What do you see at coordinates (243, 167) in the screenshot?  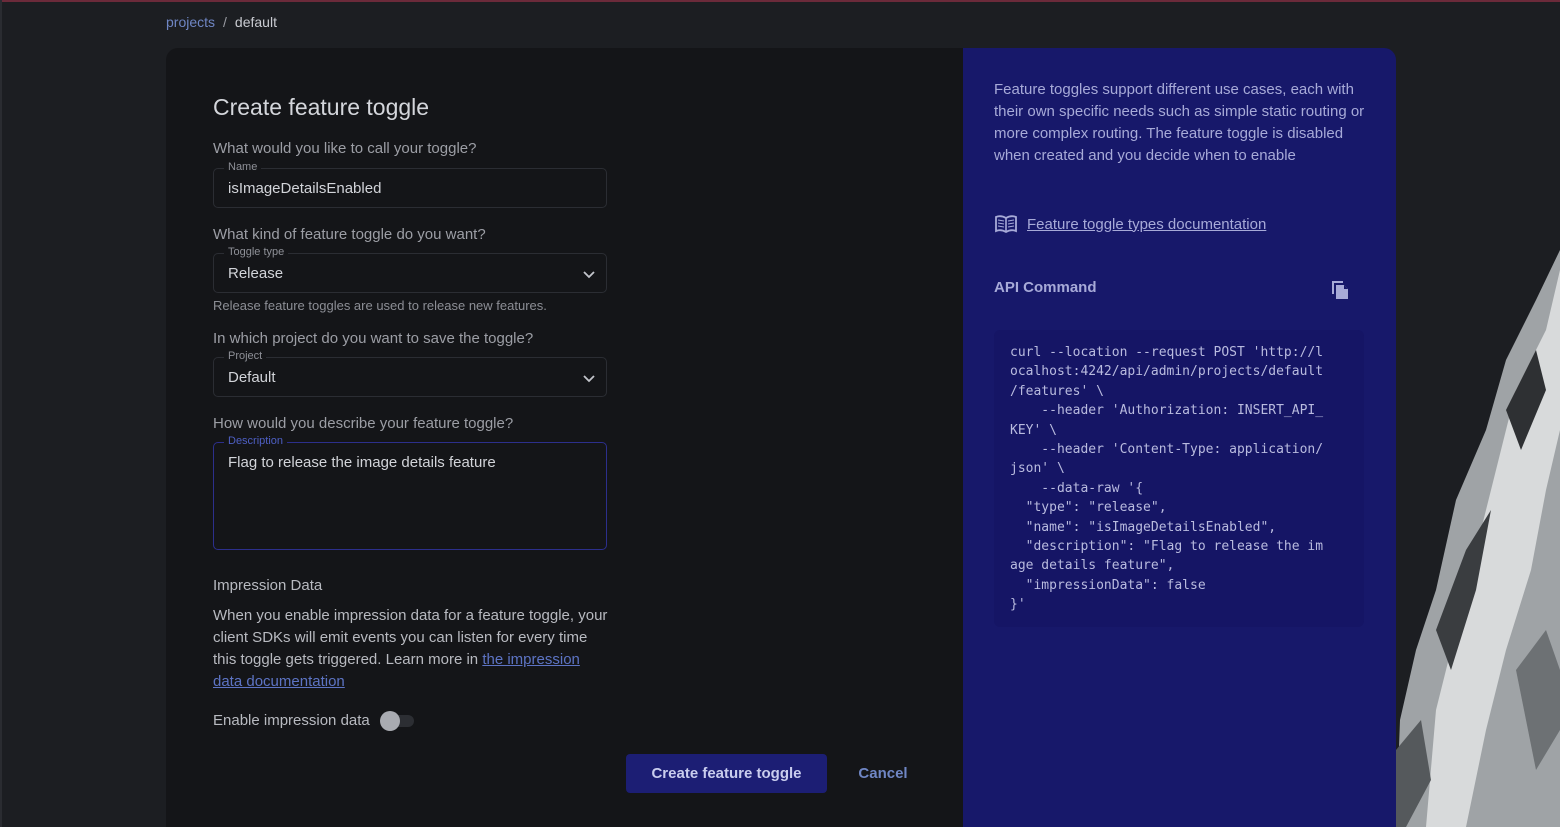 I see `name-field-label: Name` at bounding box center [243, 167].